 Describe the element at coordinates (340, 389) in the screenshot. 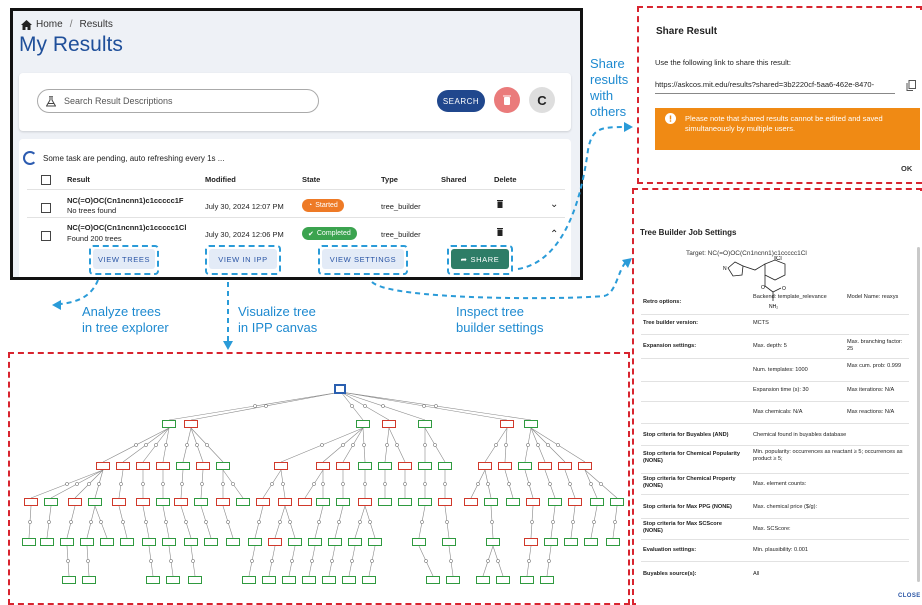

I see `target-molecule-node` at that location.